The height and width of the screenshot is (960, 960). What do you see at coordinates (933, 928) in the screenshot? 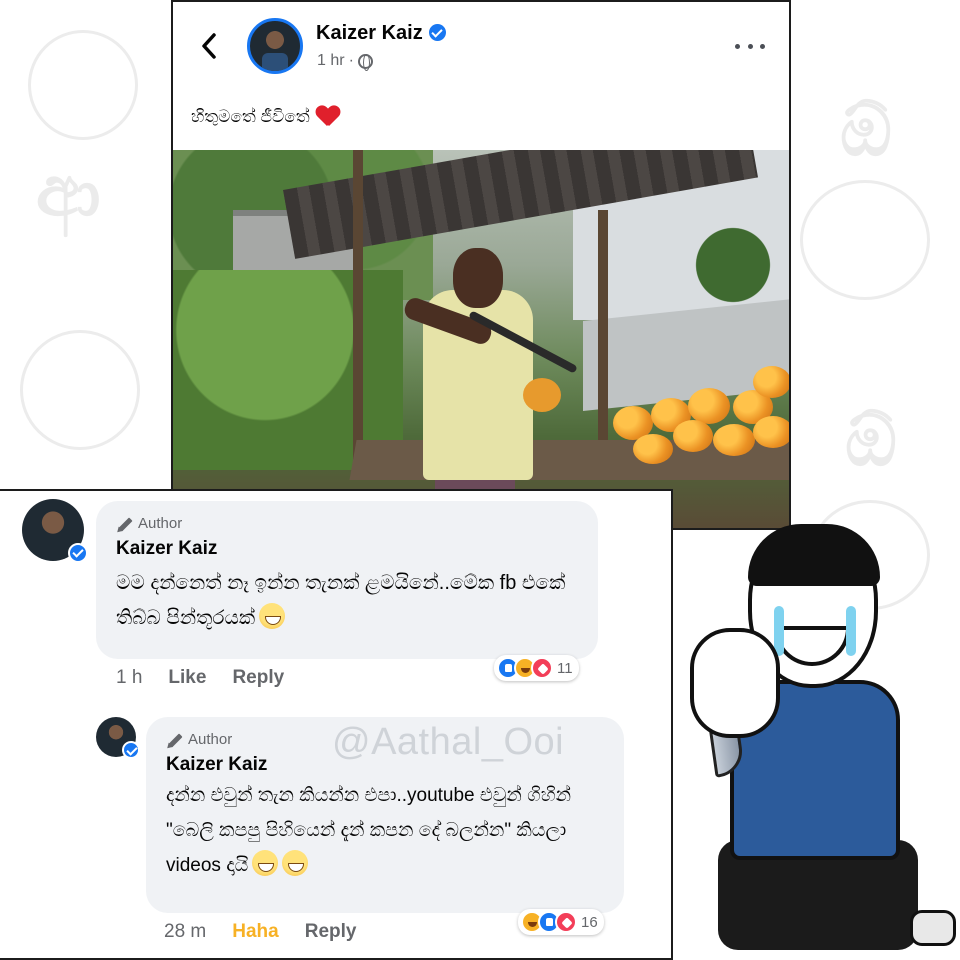
I see `meme-shoe` at bounding box center [933, 928].